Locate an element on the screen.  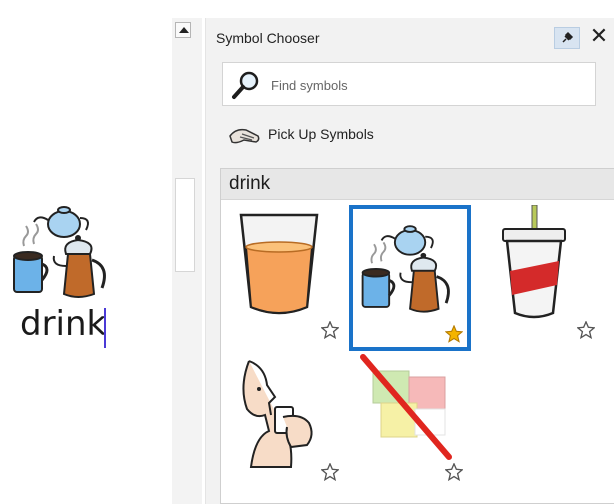
scroll-thumb is located at coordinates (185, 225).